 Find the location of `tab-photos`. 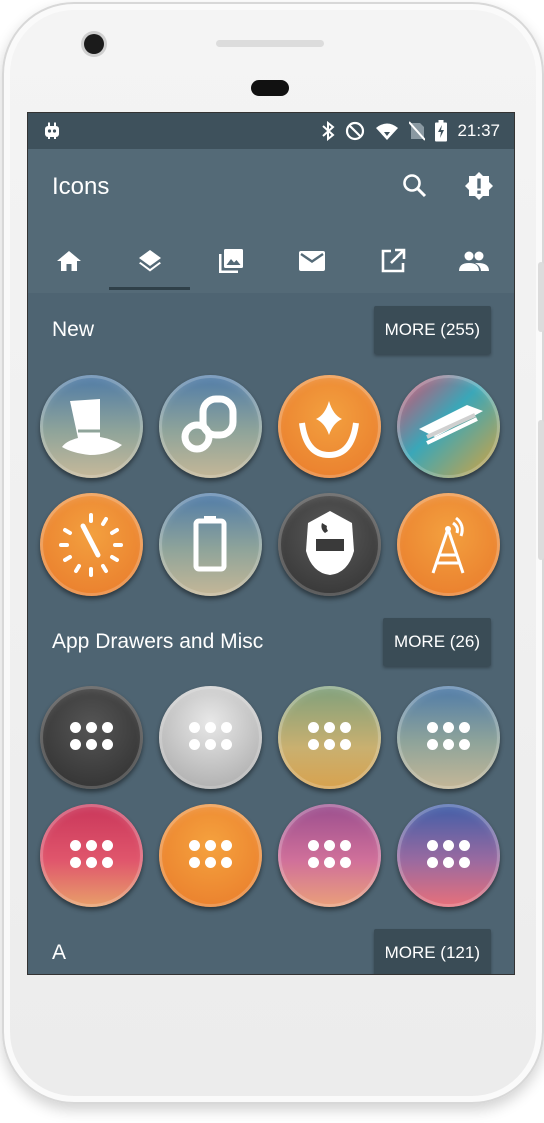

tab-photos is located at coordinates (230, 263).